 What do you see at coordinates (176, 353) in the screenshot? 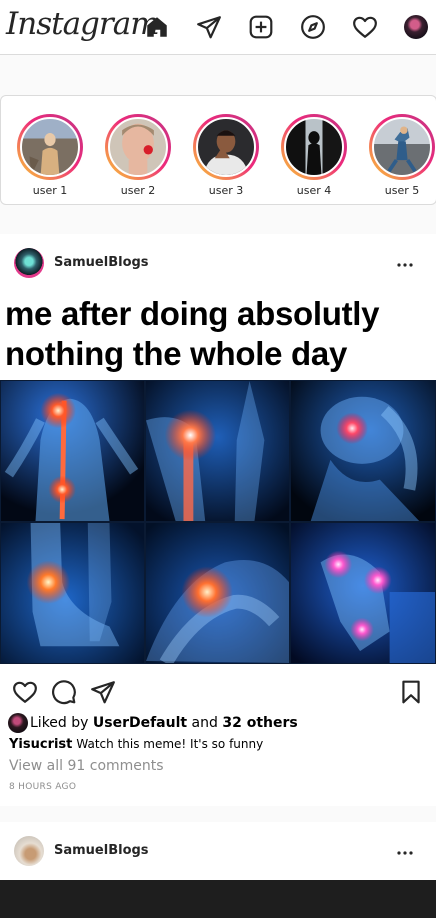
I see `meme-caption-line: nothing the whole day` at bounding box center [176, 353].